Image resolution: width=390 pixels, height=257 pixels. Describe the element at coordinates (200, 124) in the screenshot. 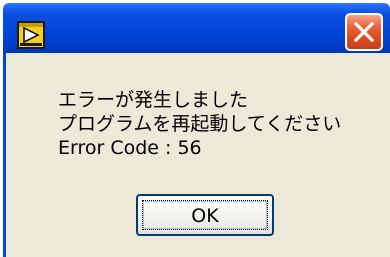

I see `message-line: プログラムを再起動してください` at that location.